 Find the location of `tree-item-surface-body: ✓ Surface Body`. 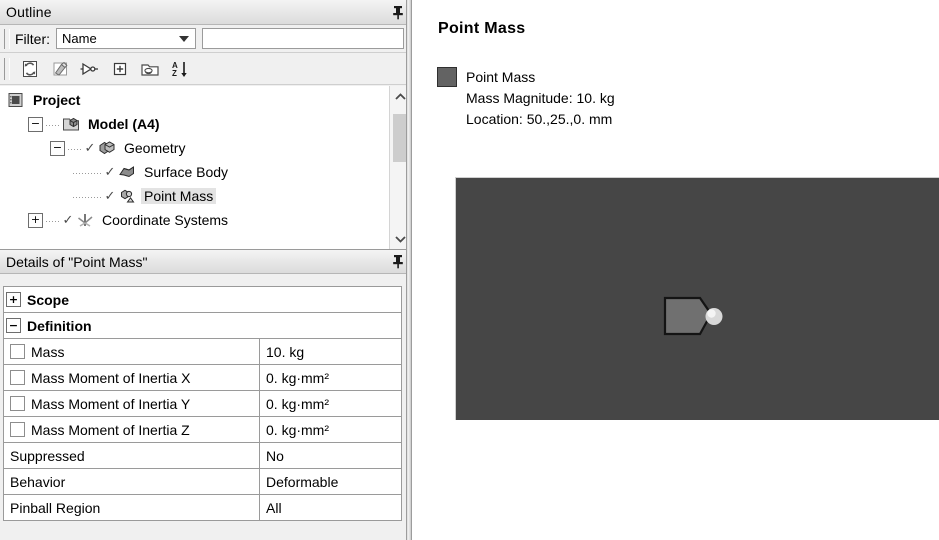

tree-item-surface-body: ✓ Surface Body is located at coordinates (194, 172).